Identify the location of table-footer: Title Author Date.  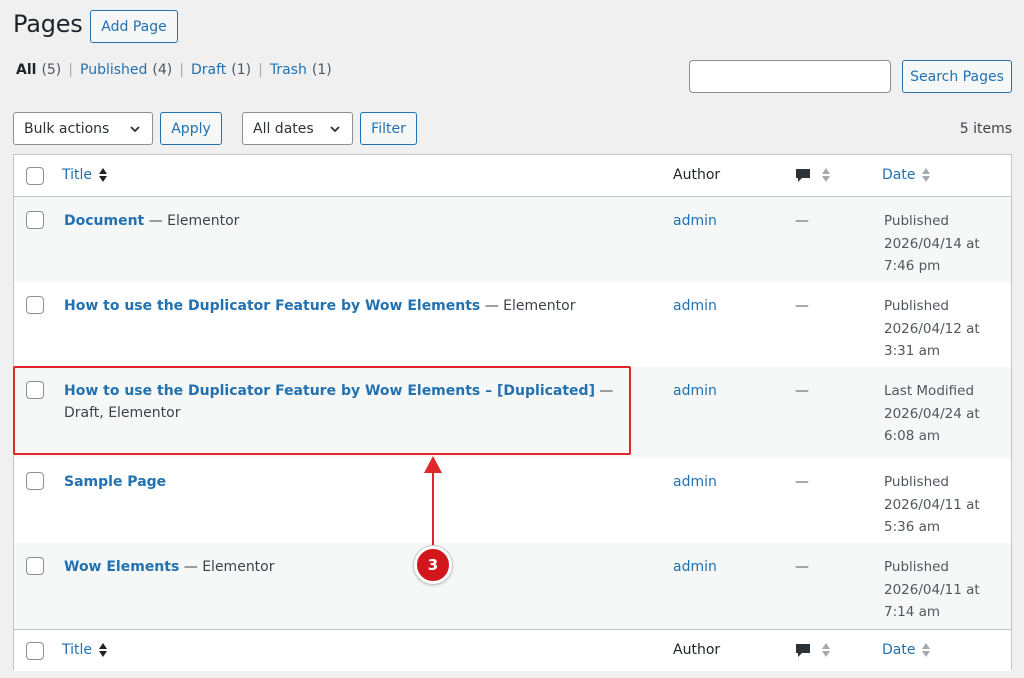
(512, 650).